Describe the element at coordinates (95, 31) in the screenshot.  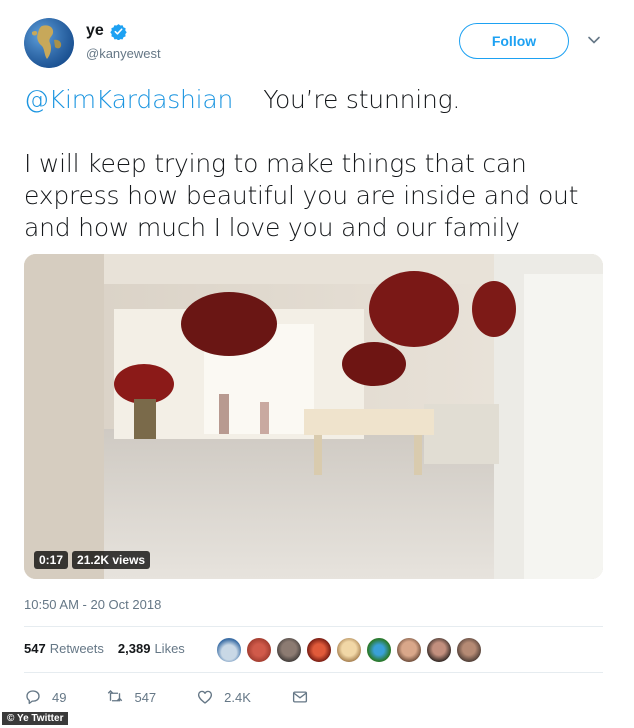
I see `display-name: ye` at that location.